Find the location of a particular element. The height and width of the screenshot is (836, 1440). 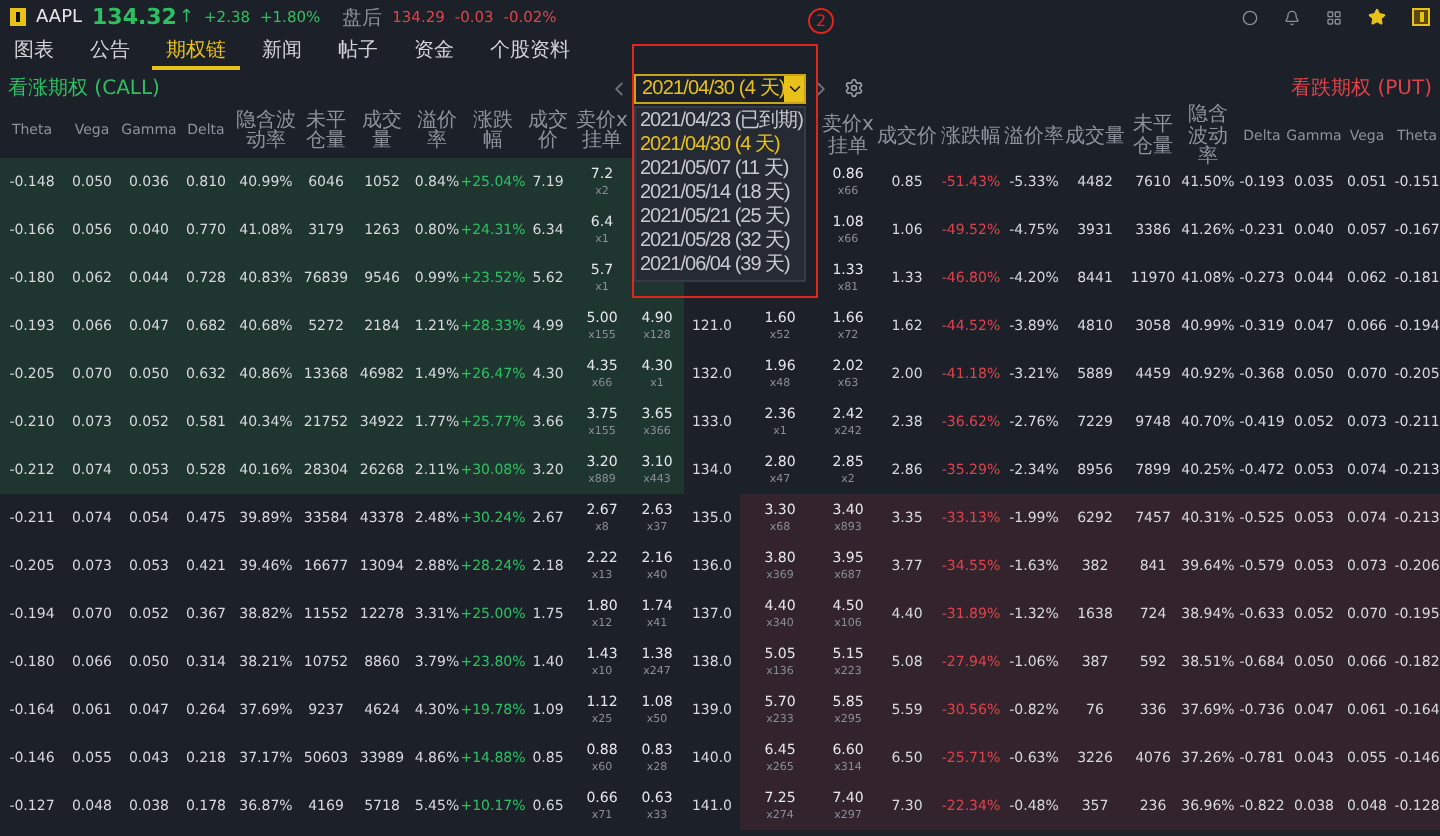

ticker-symbol: AAPL is located at coordinates (59, 17).